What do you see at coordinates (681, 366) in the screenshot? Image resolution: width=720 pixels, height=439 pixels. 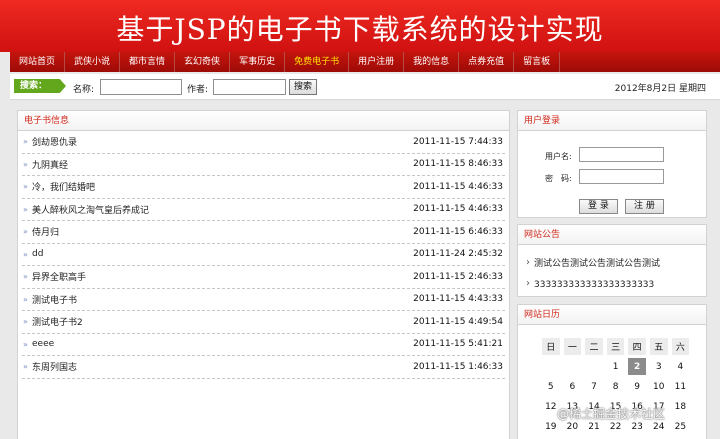 I see `calendar-day: 4` at bounding box center [681, 366].